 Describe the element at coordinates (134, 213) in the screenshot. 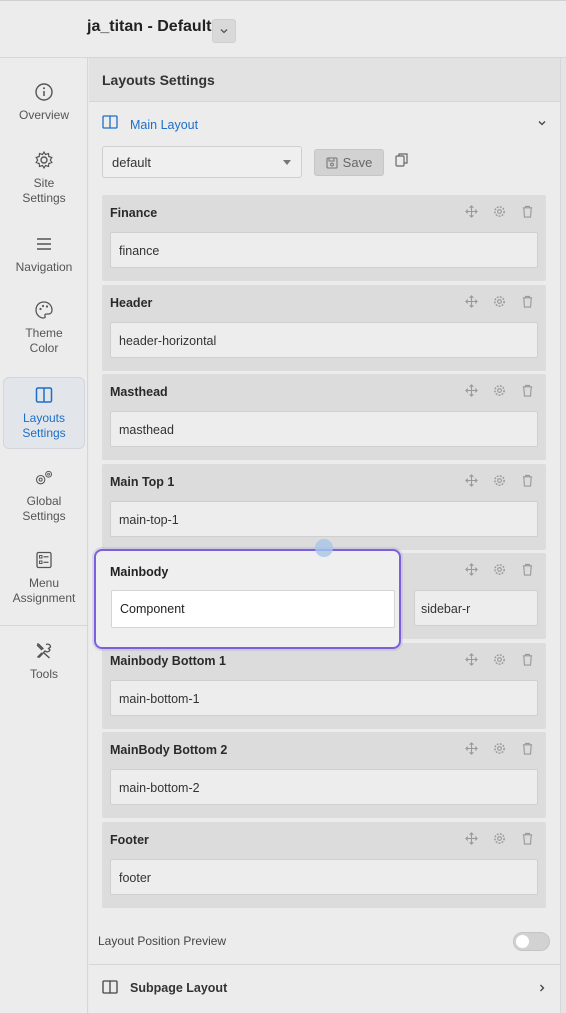

I see `block-name: Finance` at that location.